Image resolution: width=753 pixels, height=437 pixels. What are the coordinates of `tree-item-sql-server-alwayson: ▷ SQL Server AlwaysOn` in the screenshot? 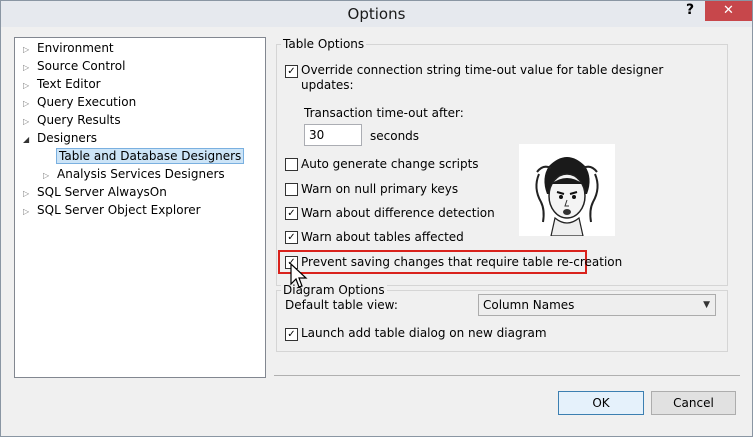 It's located at (95, 192).